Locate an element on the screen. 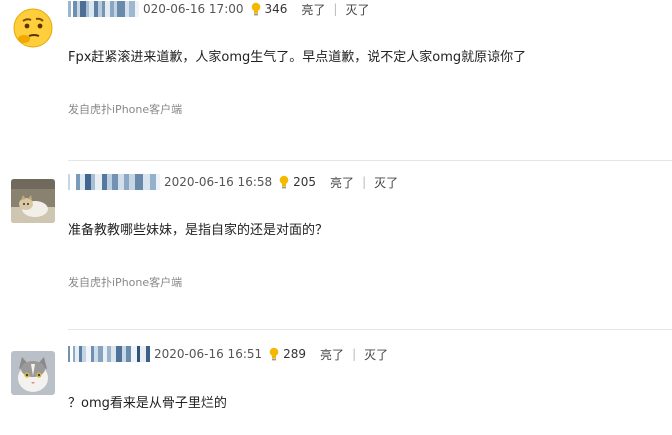 The width and height of the screenshot is (672, 435). comment-meta: 2020-06-16 16:58 205 亮了 | 灭了 is located at coordinates (233, 182).